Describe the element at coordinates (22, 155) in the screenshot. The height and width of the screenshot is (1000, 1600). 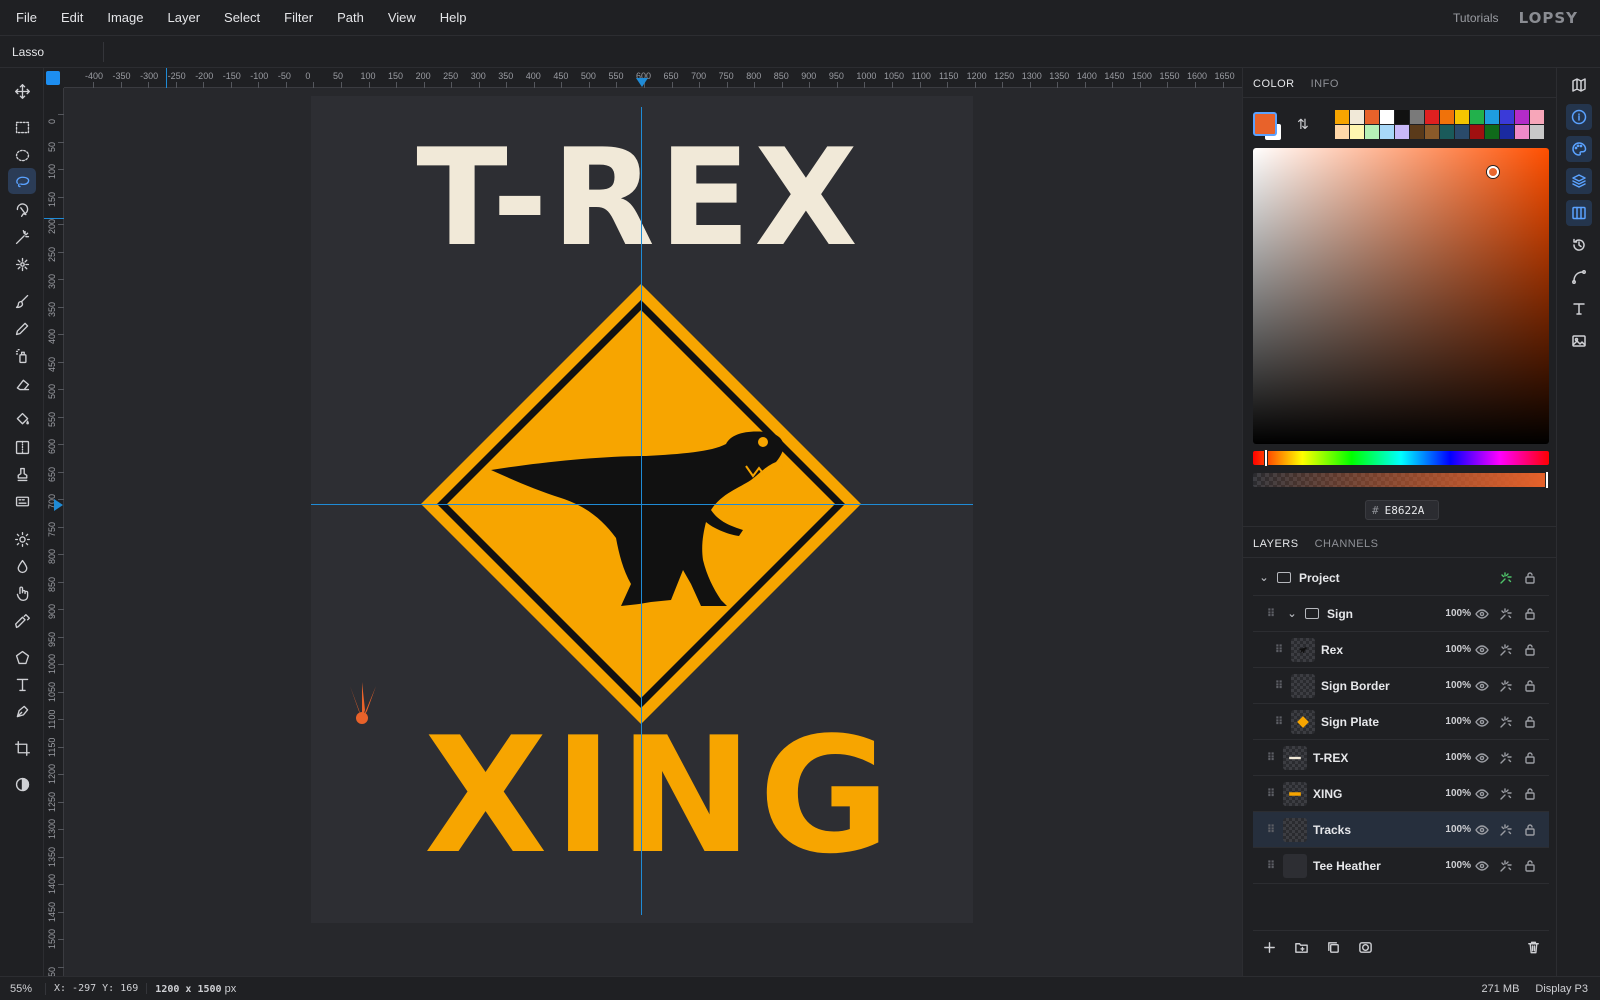
I see `ellipse-select-icon` at that location.